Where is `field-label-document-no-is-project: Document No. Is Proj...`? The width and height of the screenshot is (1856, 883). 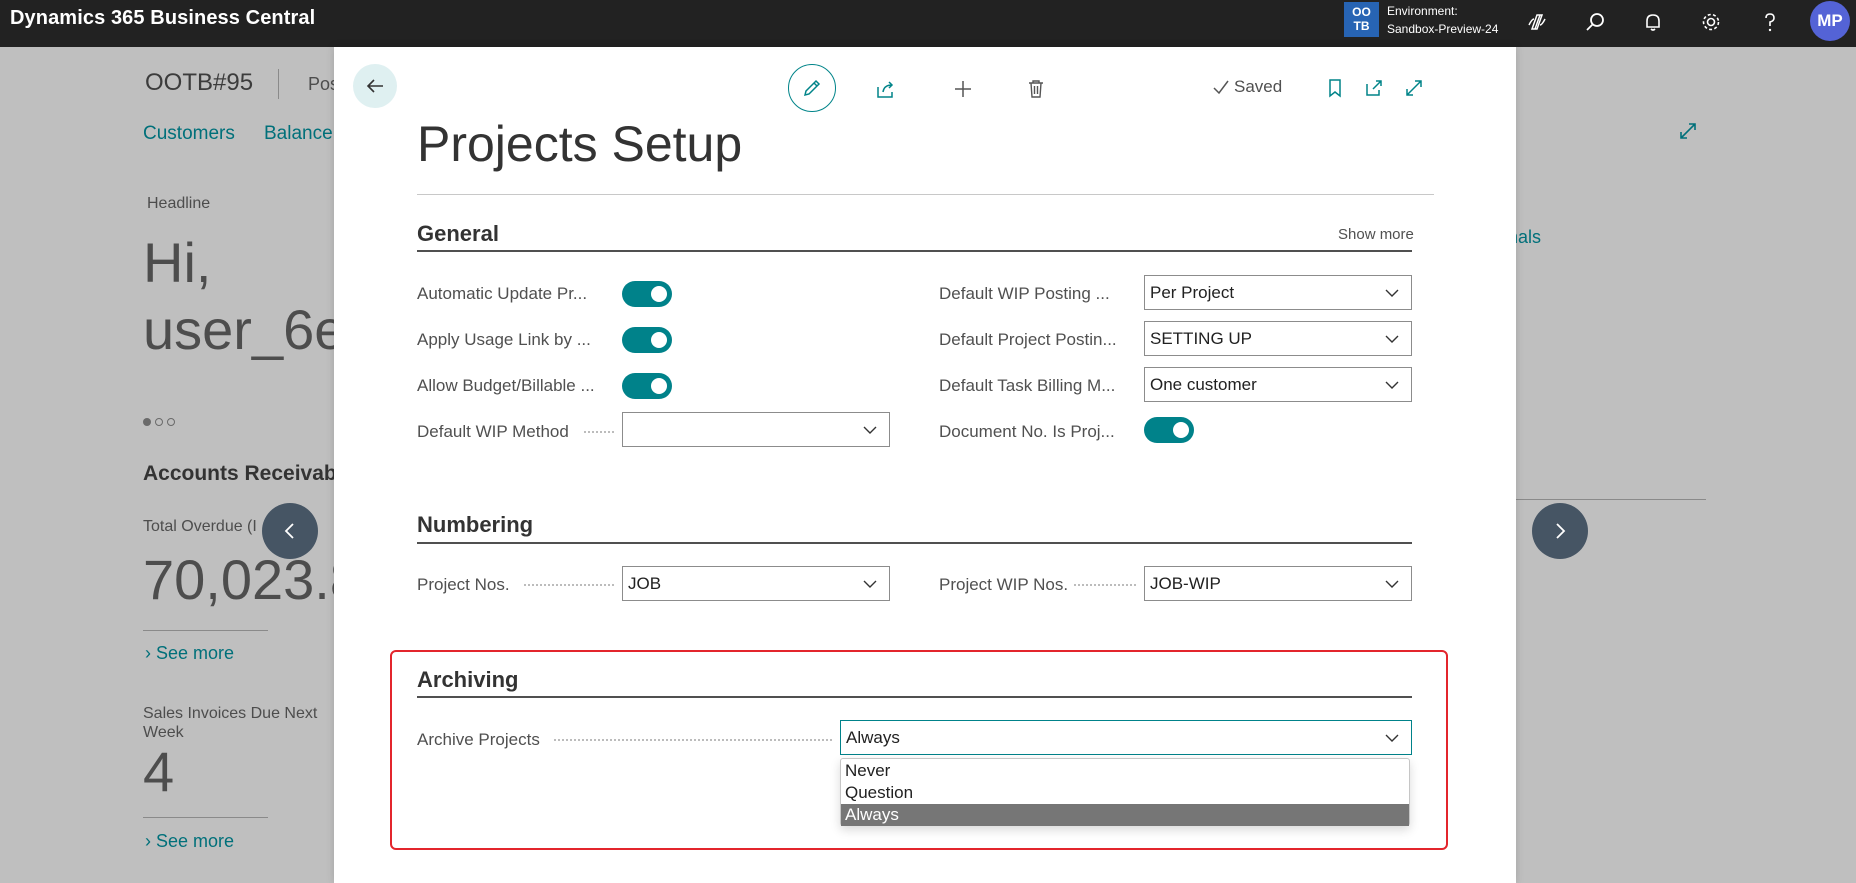 field-label-document-no-is-project: Document No. Is Proj... is located at coordinates (1027, 431).